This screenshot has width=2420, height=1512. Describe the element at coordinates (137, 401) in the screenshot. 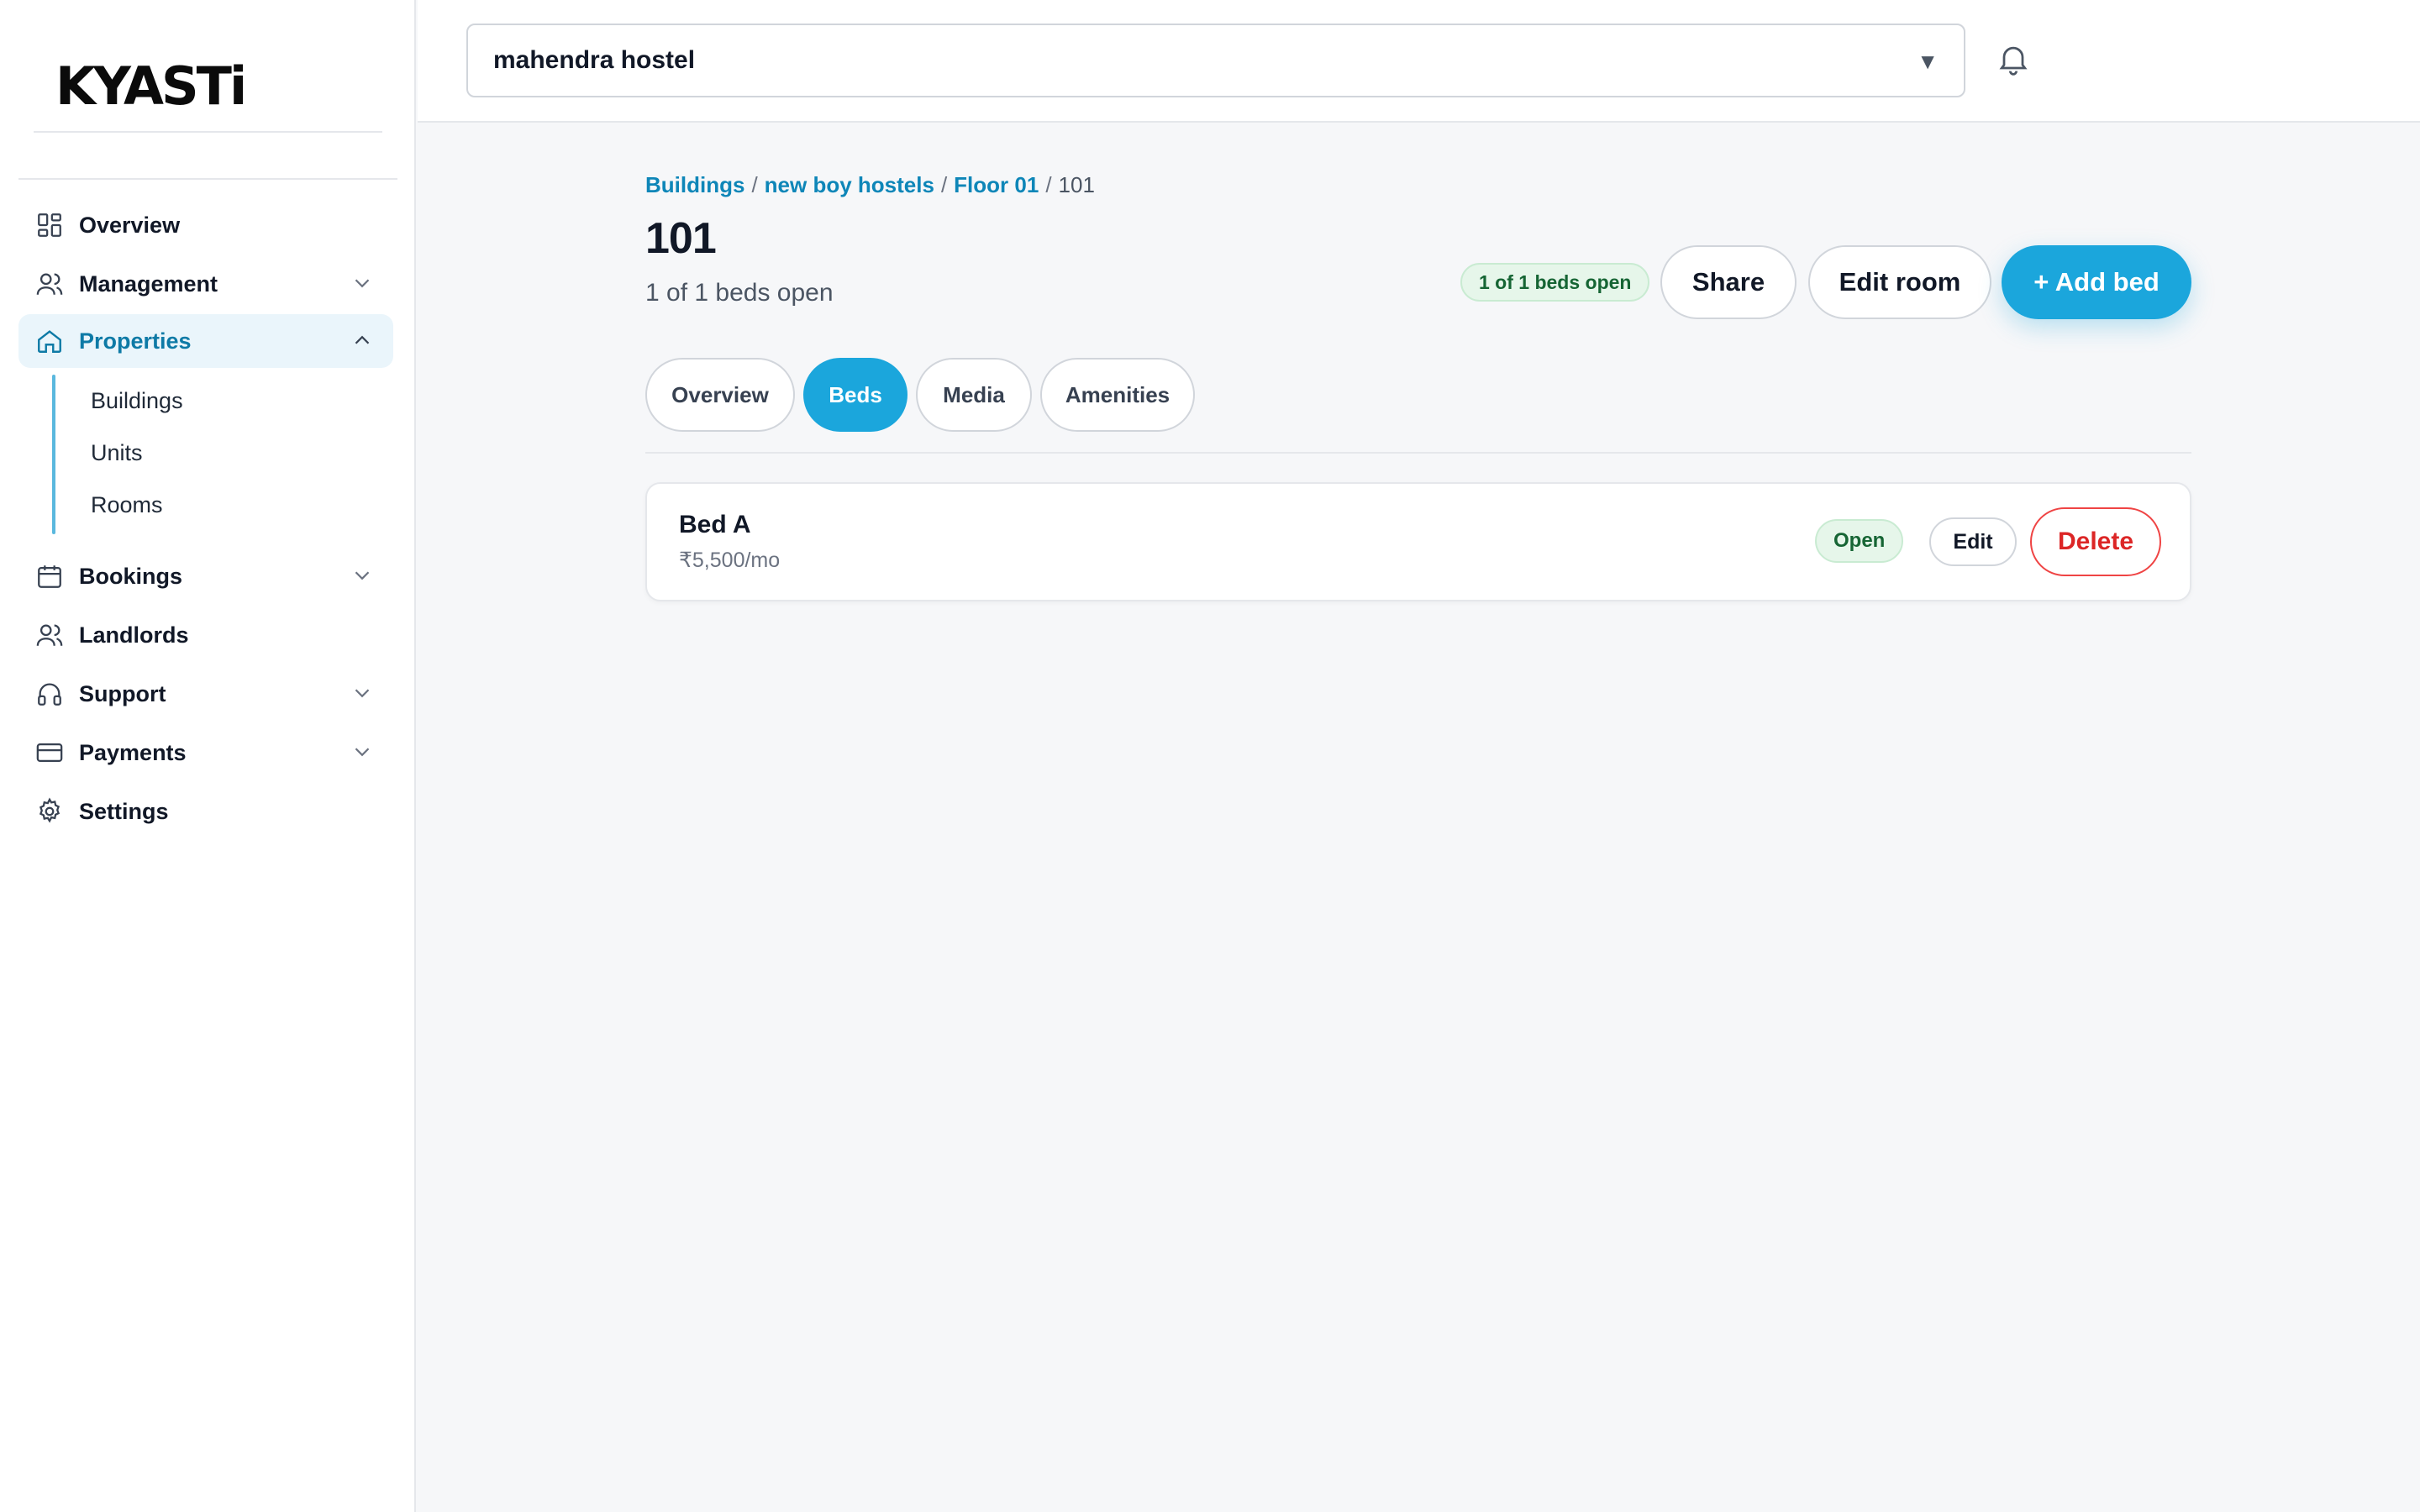

I see `subnav-item-buildings: Buildings` at that location.